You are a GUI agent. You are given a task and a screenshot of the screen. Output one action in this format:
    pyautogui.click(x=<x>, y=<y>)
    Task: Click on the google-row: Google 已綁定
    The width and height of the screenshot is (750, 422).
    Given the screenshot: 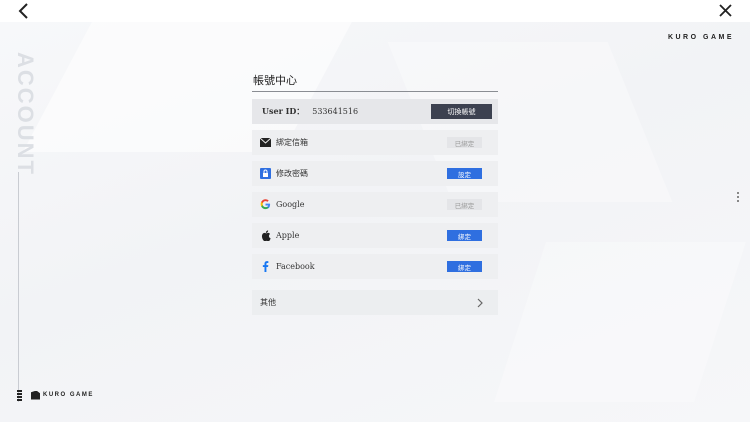 What is the action you would take?
    pyautogui.click(x=375, y=204)
    